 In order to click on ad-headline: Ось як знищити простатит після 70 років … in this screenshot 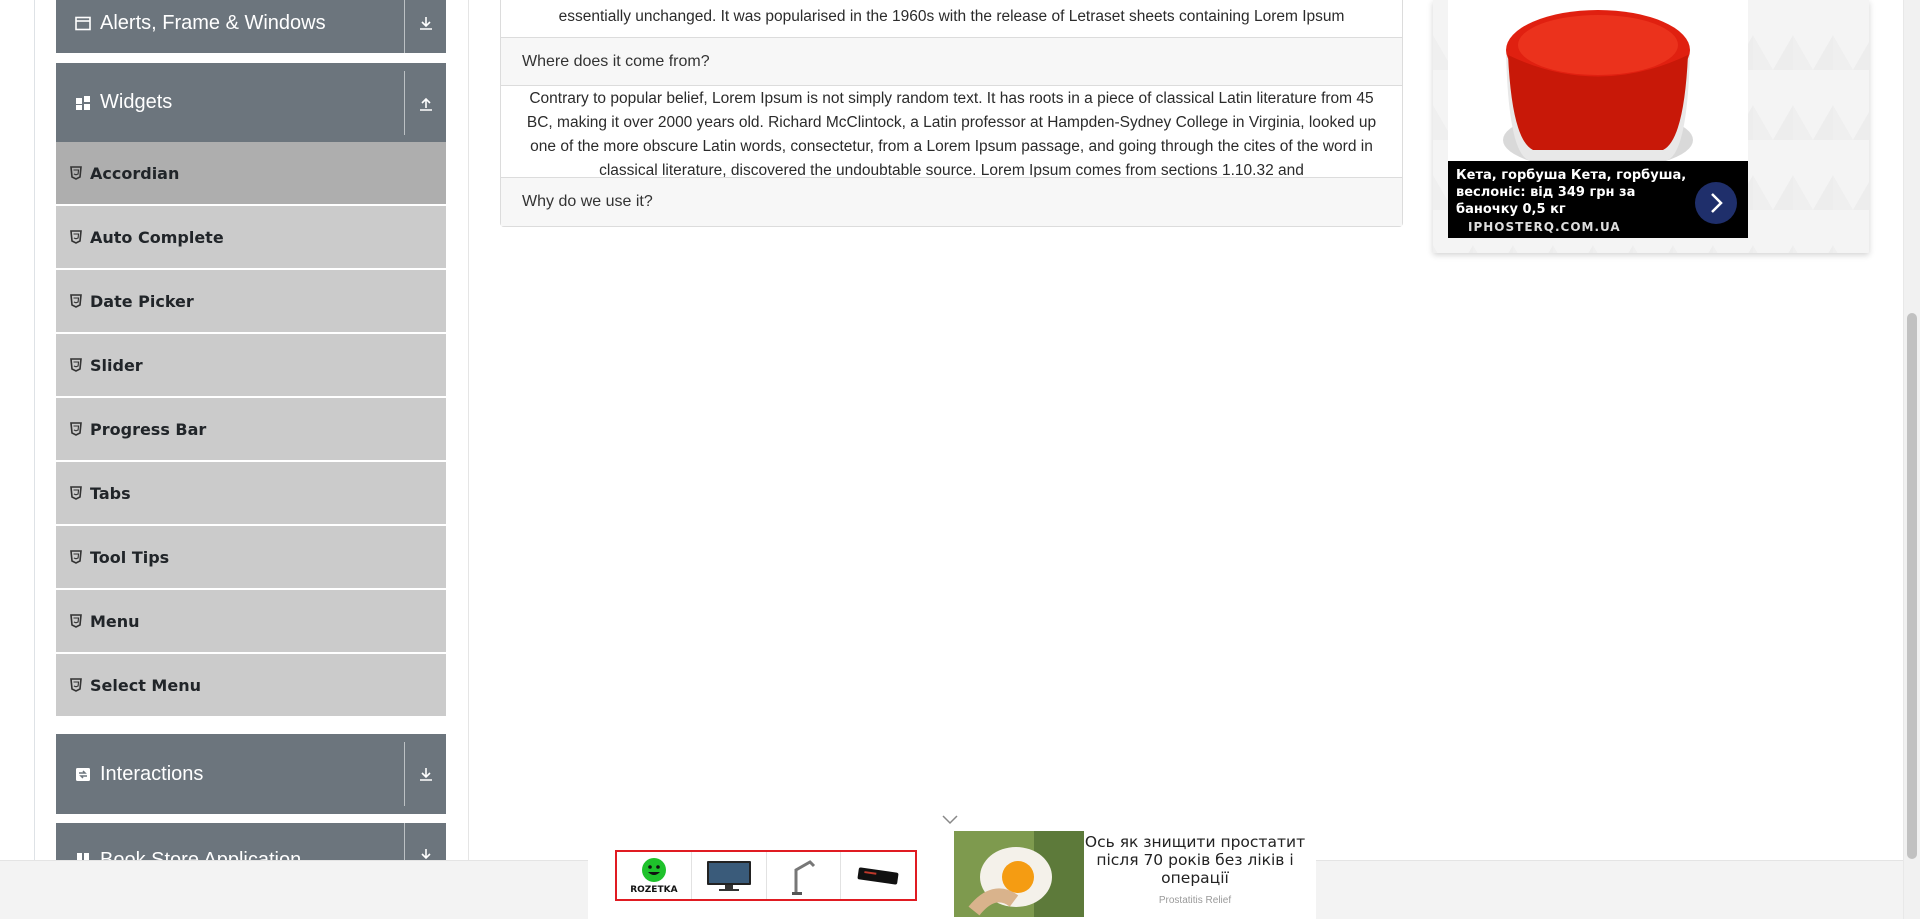, I will do `click(1195, 860)`.